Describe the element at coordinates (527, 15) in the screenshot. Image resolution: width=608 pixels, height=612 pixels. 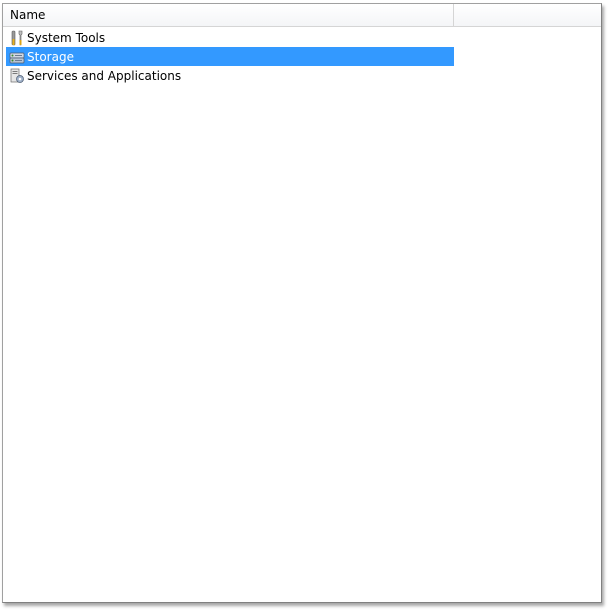
I see `column-header-empty` at that location.